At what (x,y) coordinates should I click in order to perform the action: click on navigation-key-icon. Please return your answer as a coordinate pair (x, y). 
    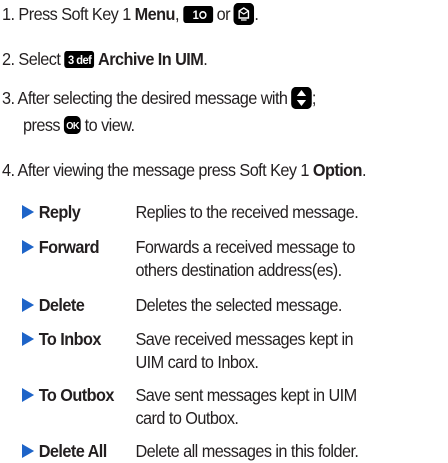
    Looking at the image, I should click on (301, 98).